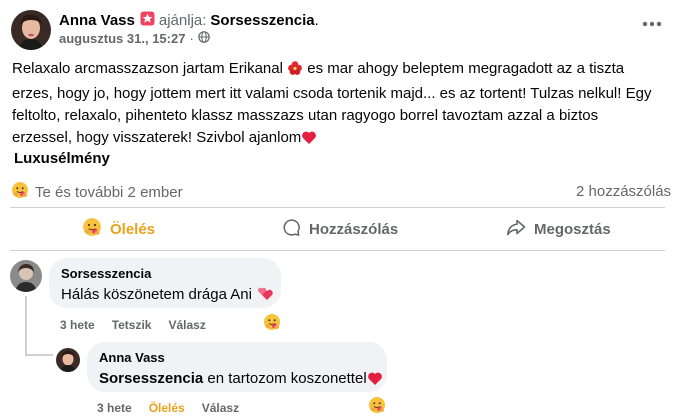 The image size is (675, 420). What do you see at coordinates (165, 274) in the screenshot?
I see `comment-author: Sorsesszencia` at bounding box center [165, 274].